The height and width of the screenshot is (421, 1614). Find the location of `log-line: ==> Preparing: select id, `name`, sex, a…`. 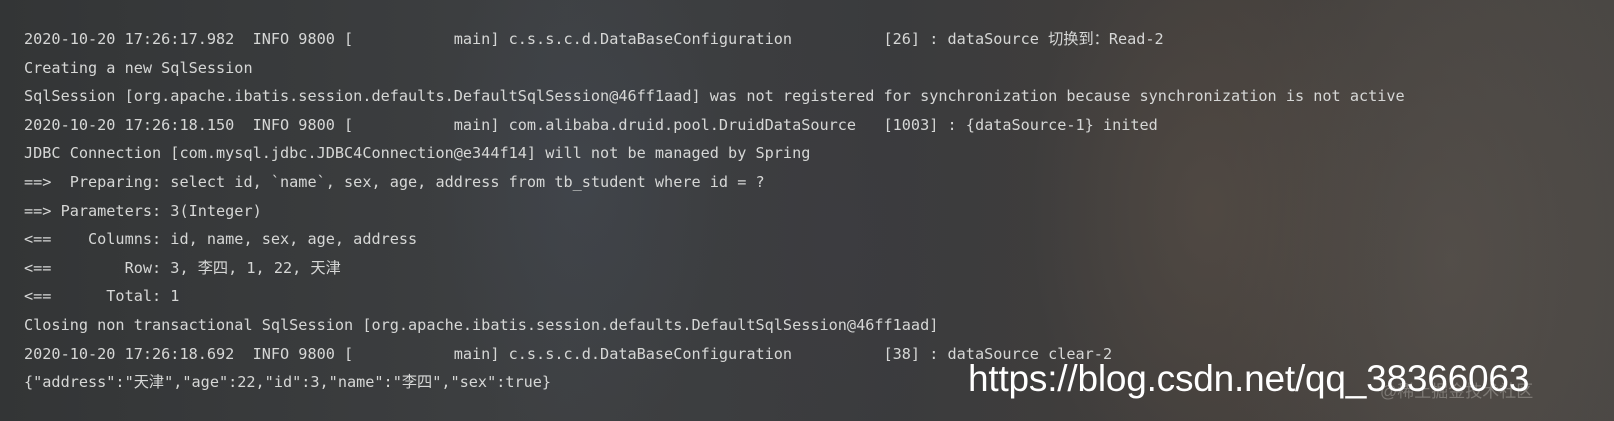

log-line: ==> Preparing: select id, `name`, sex, a… is located at coordinates (394, 181).